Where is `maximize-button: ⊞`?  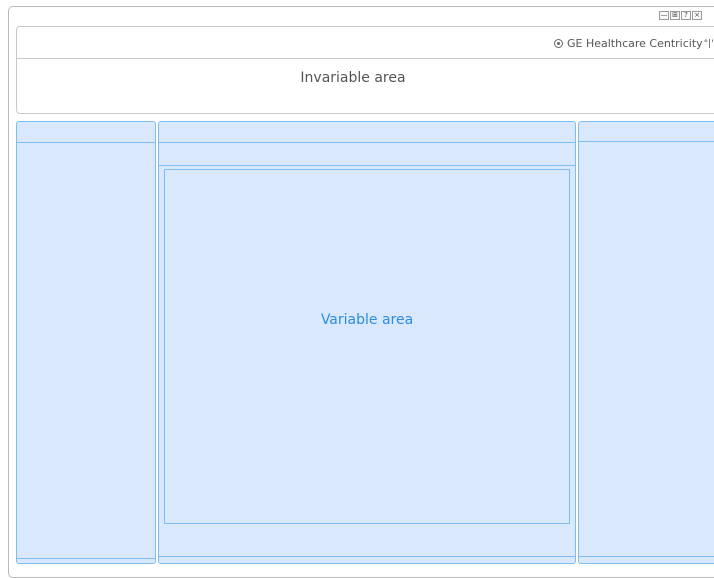 maximize-button: ⊞ is located at coordinates (675, 15).